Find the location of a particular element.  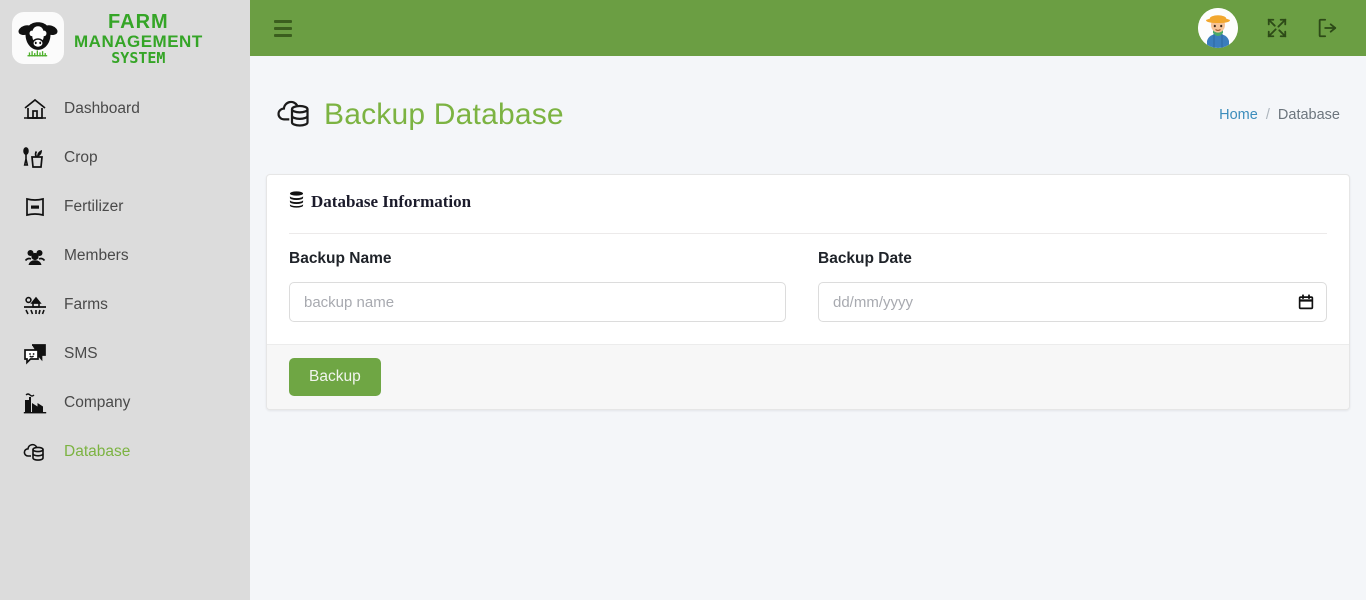

card-footer: Backup is located at coordinates (808, 377).